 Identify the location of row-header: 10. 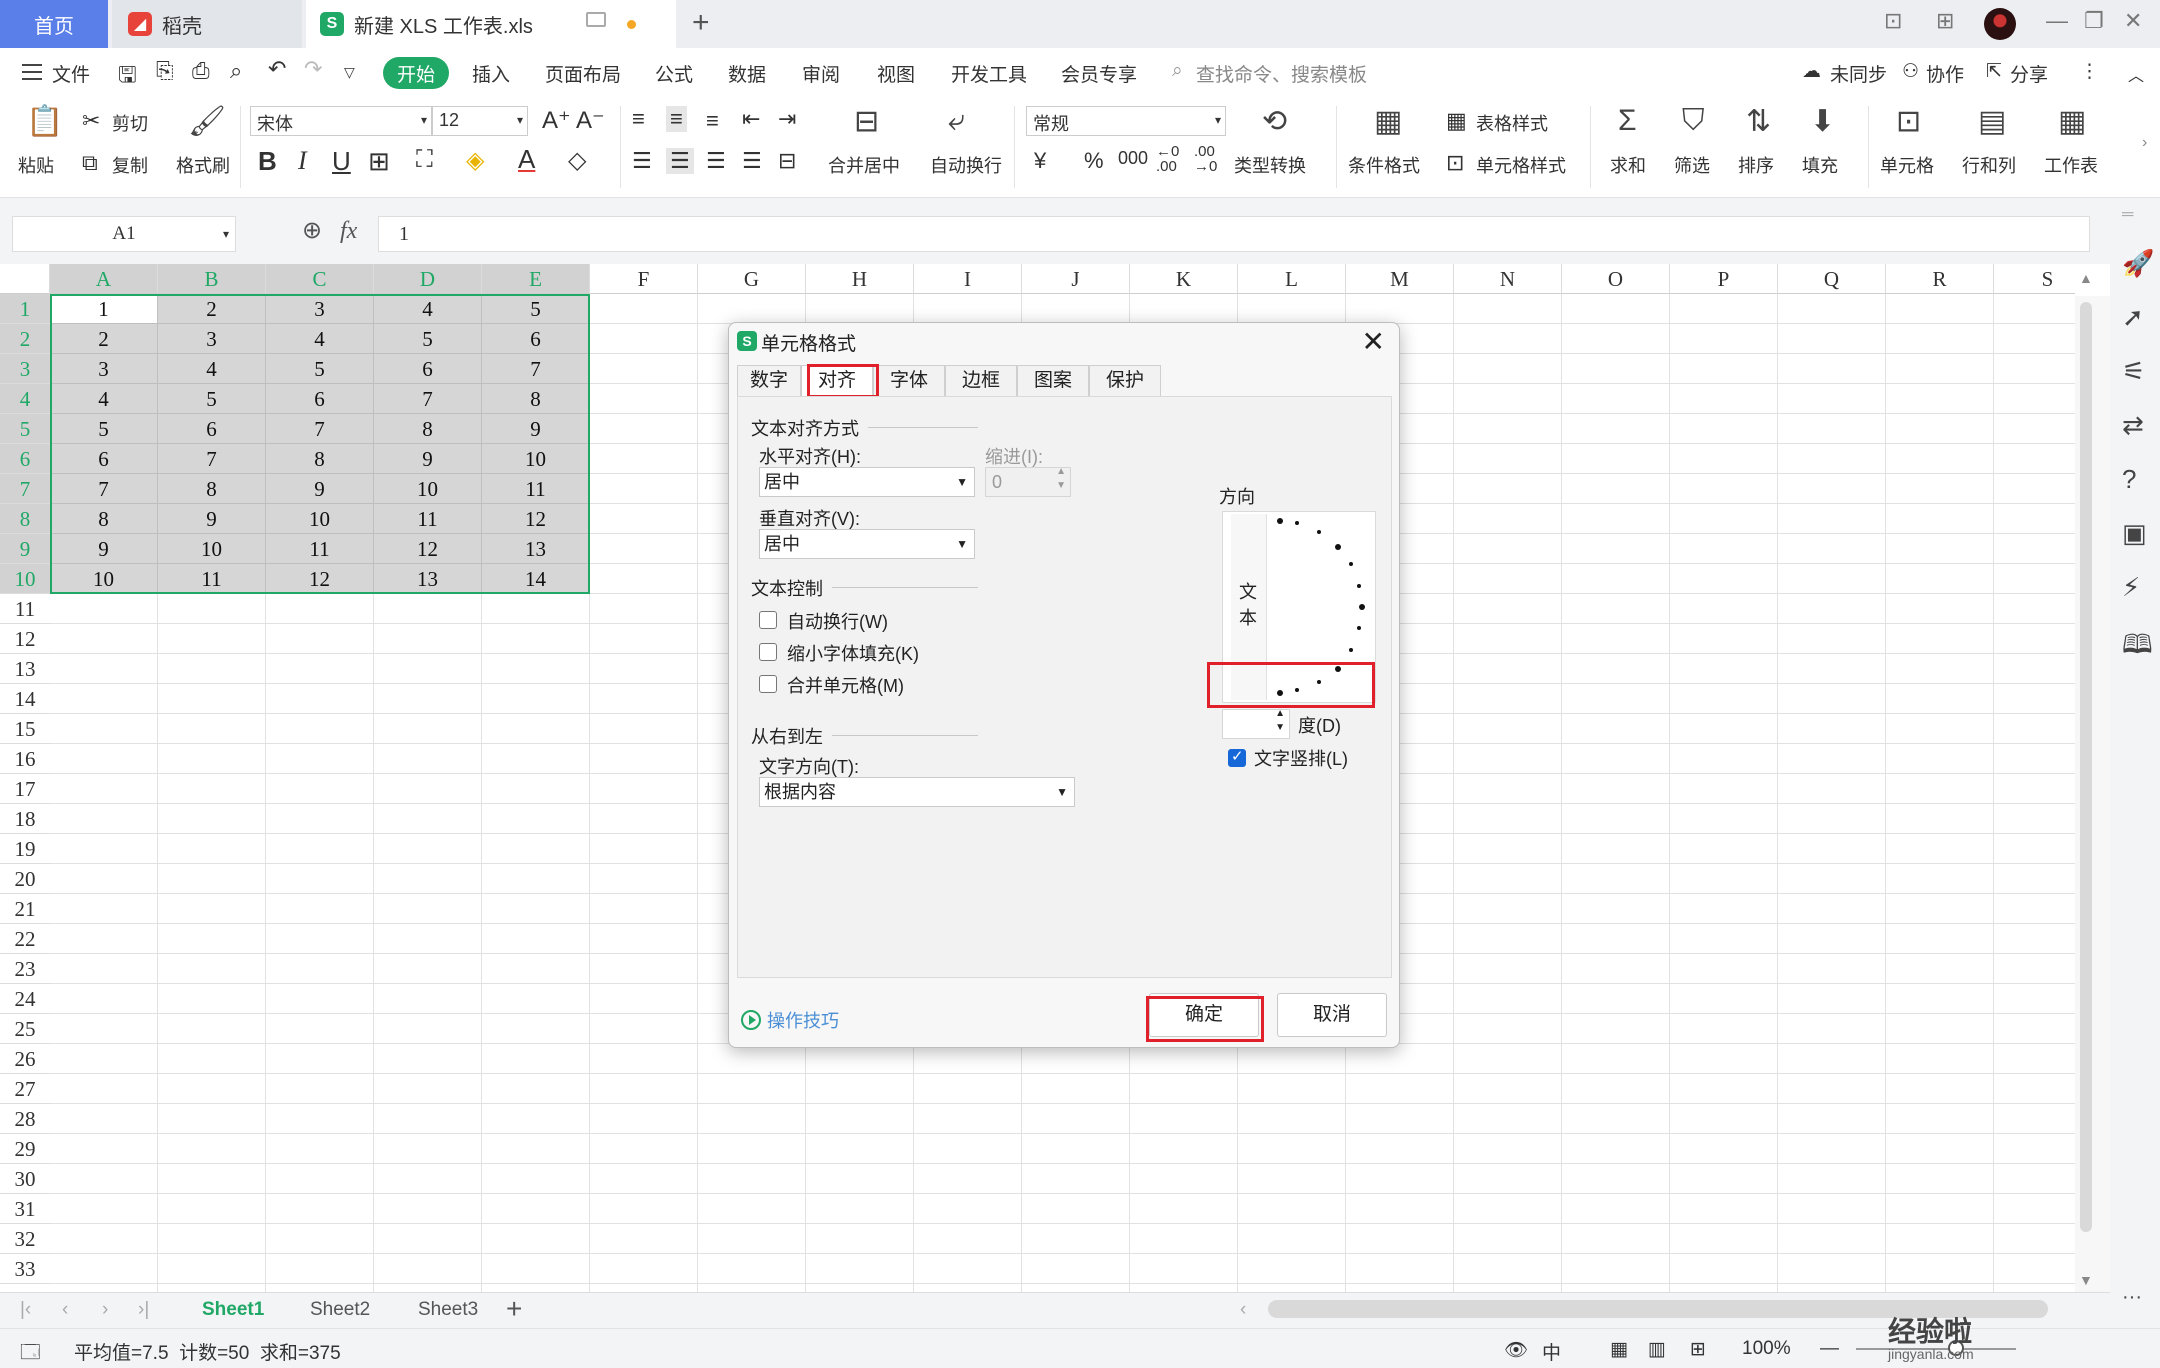
(25, 579).